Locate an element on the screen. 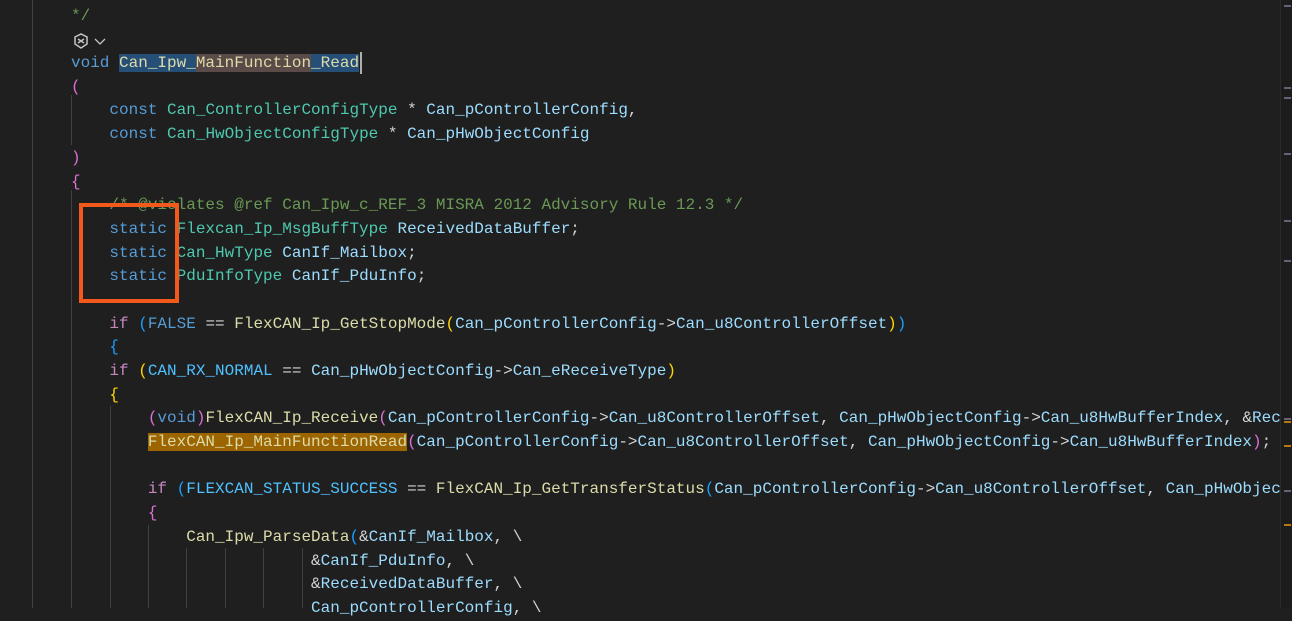 Image resolution: width=1292 pixels, height=621 pixels. code-token: ReceivedDataBuffer is located at coordinates (484, 228).